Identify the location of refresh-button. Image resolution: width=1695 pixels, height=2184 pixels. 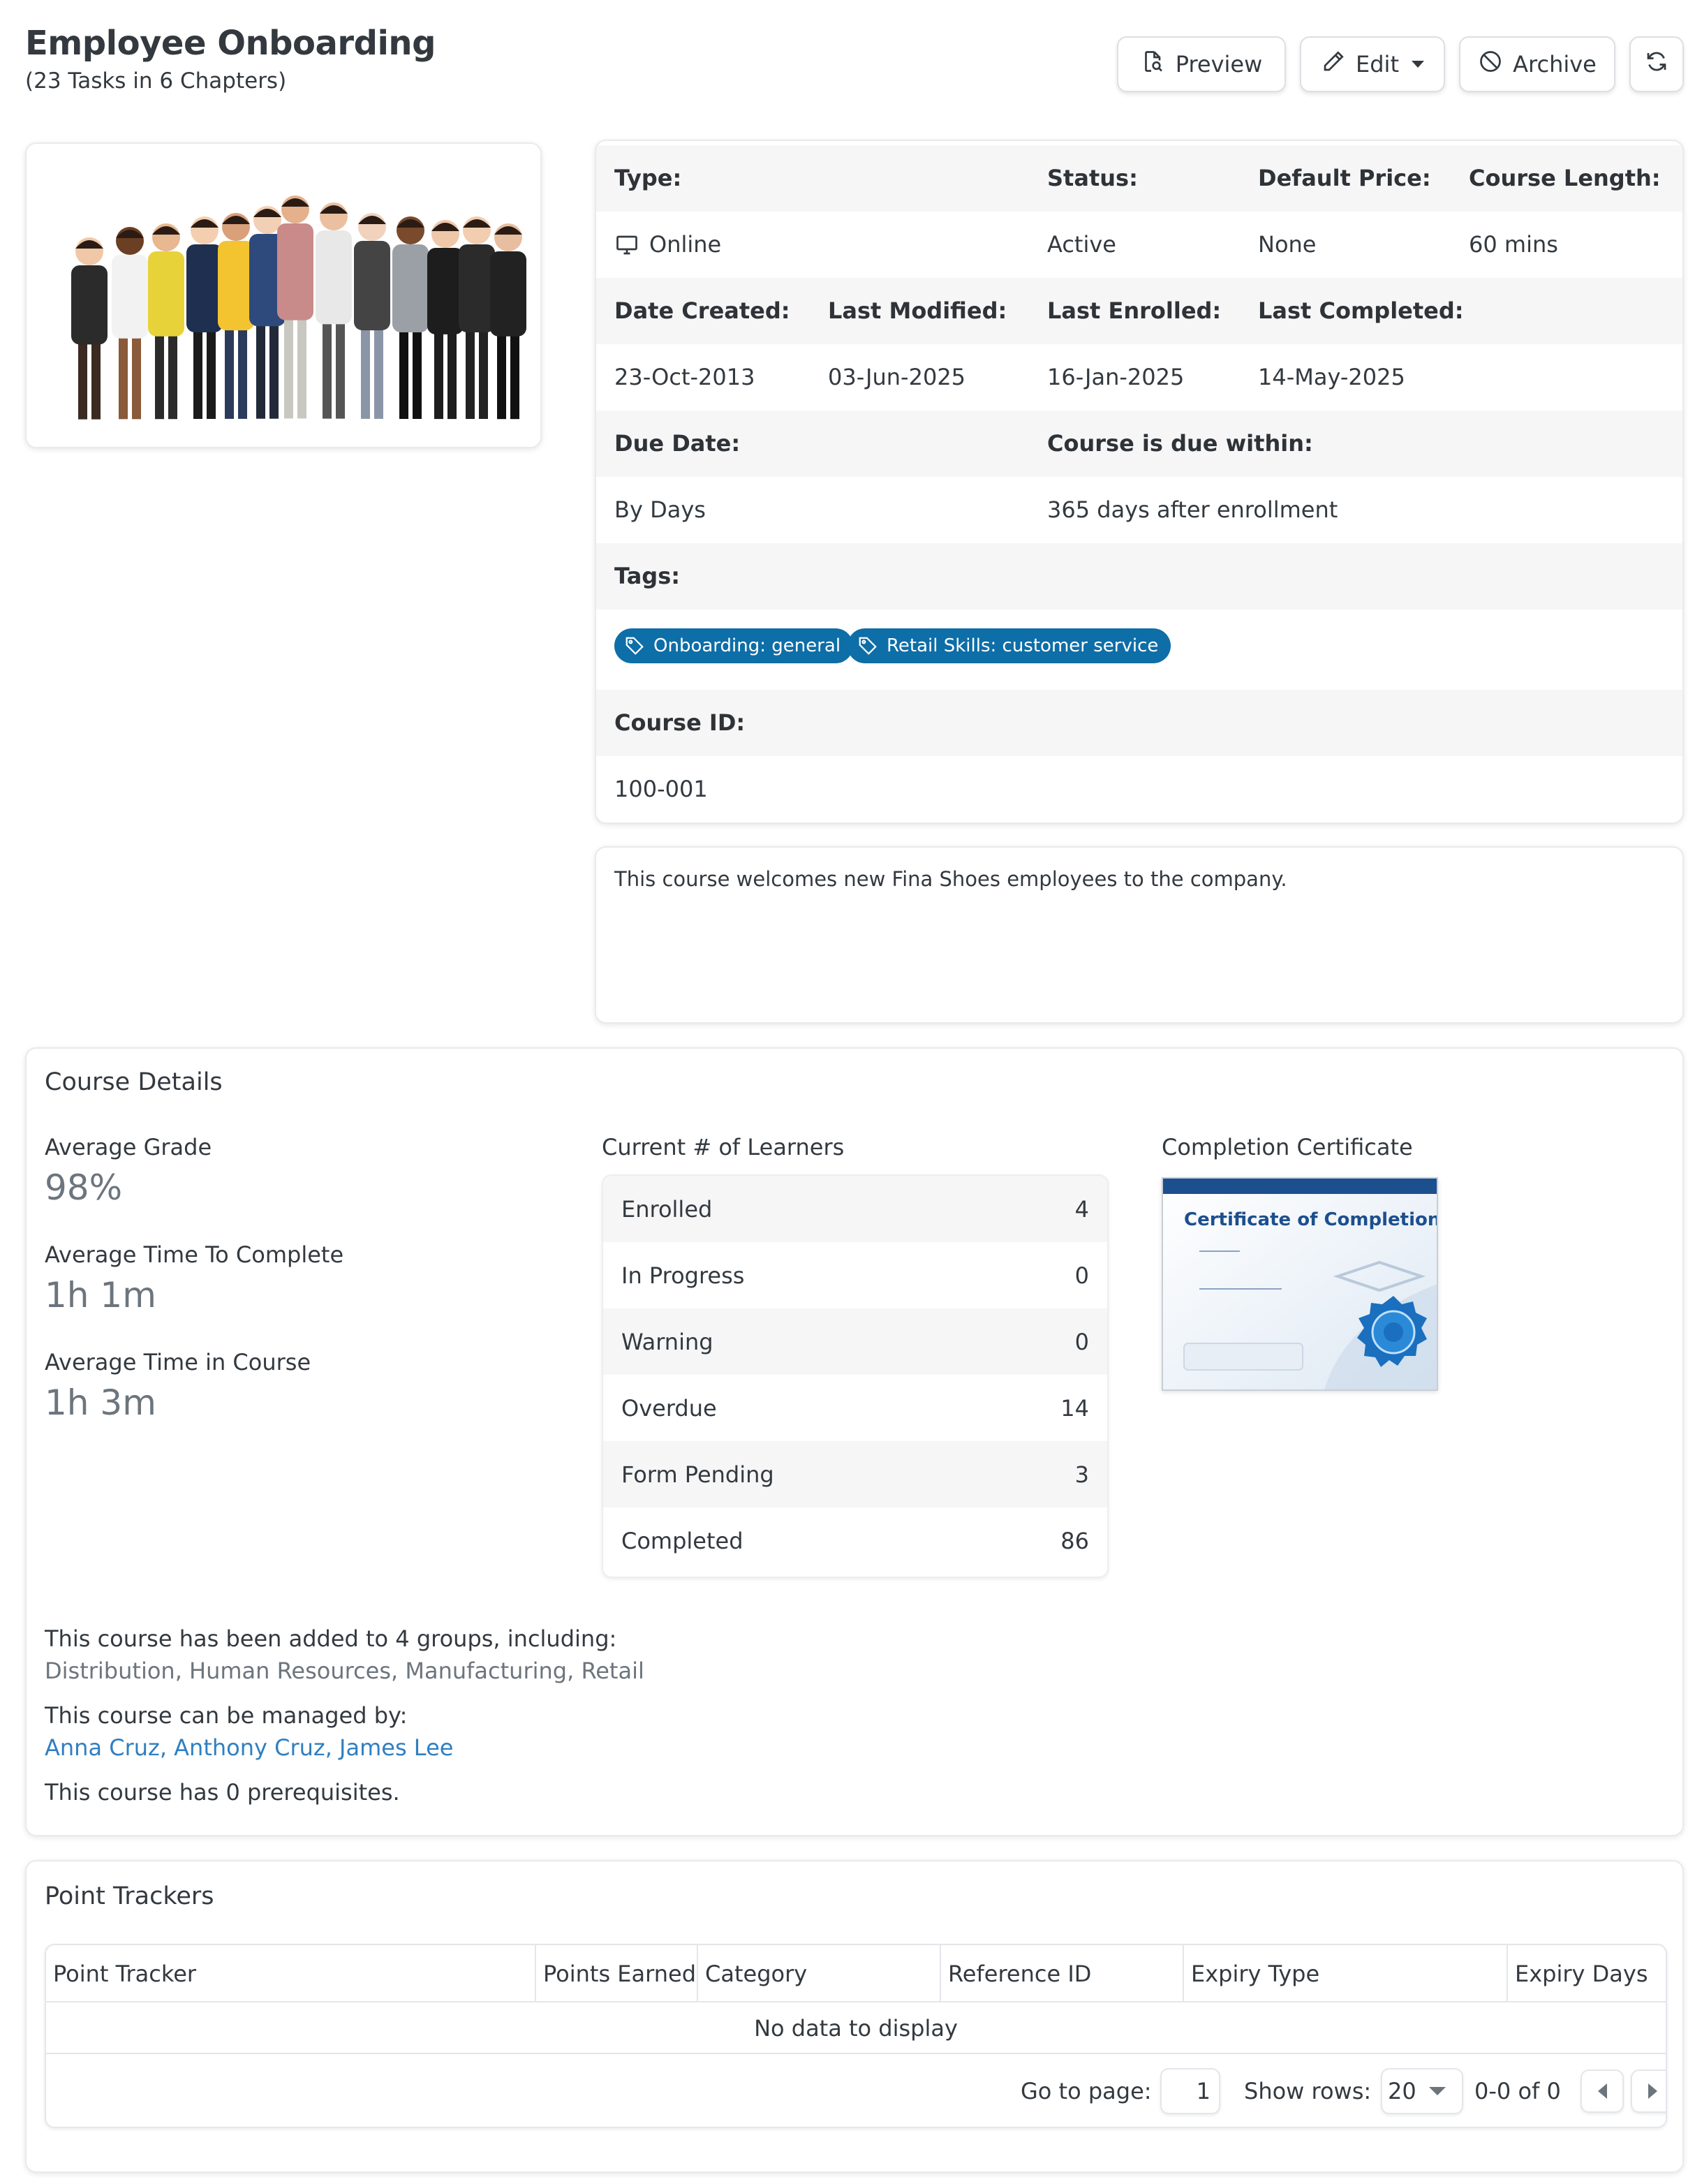
(1656, 64).